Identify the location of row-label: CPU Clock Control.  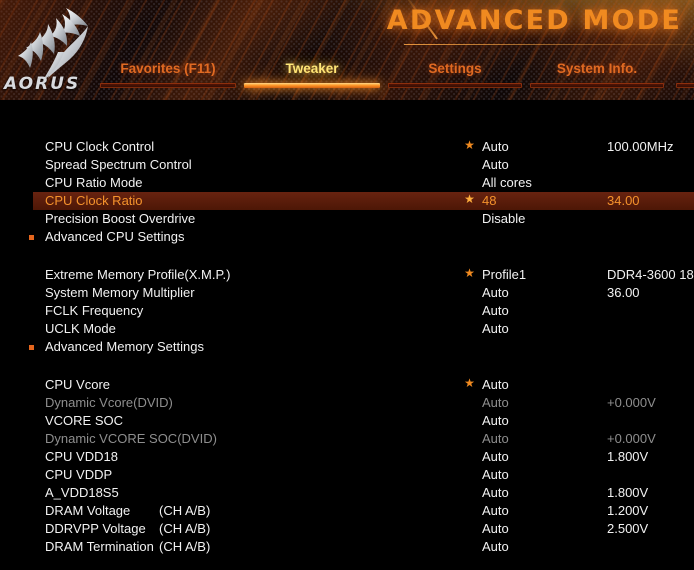
(100, 146).